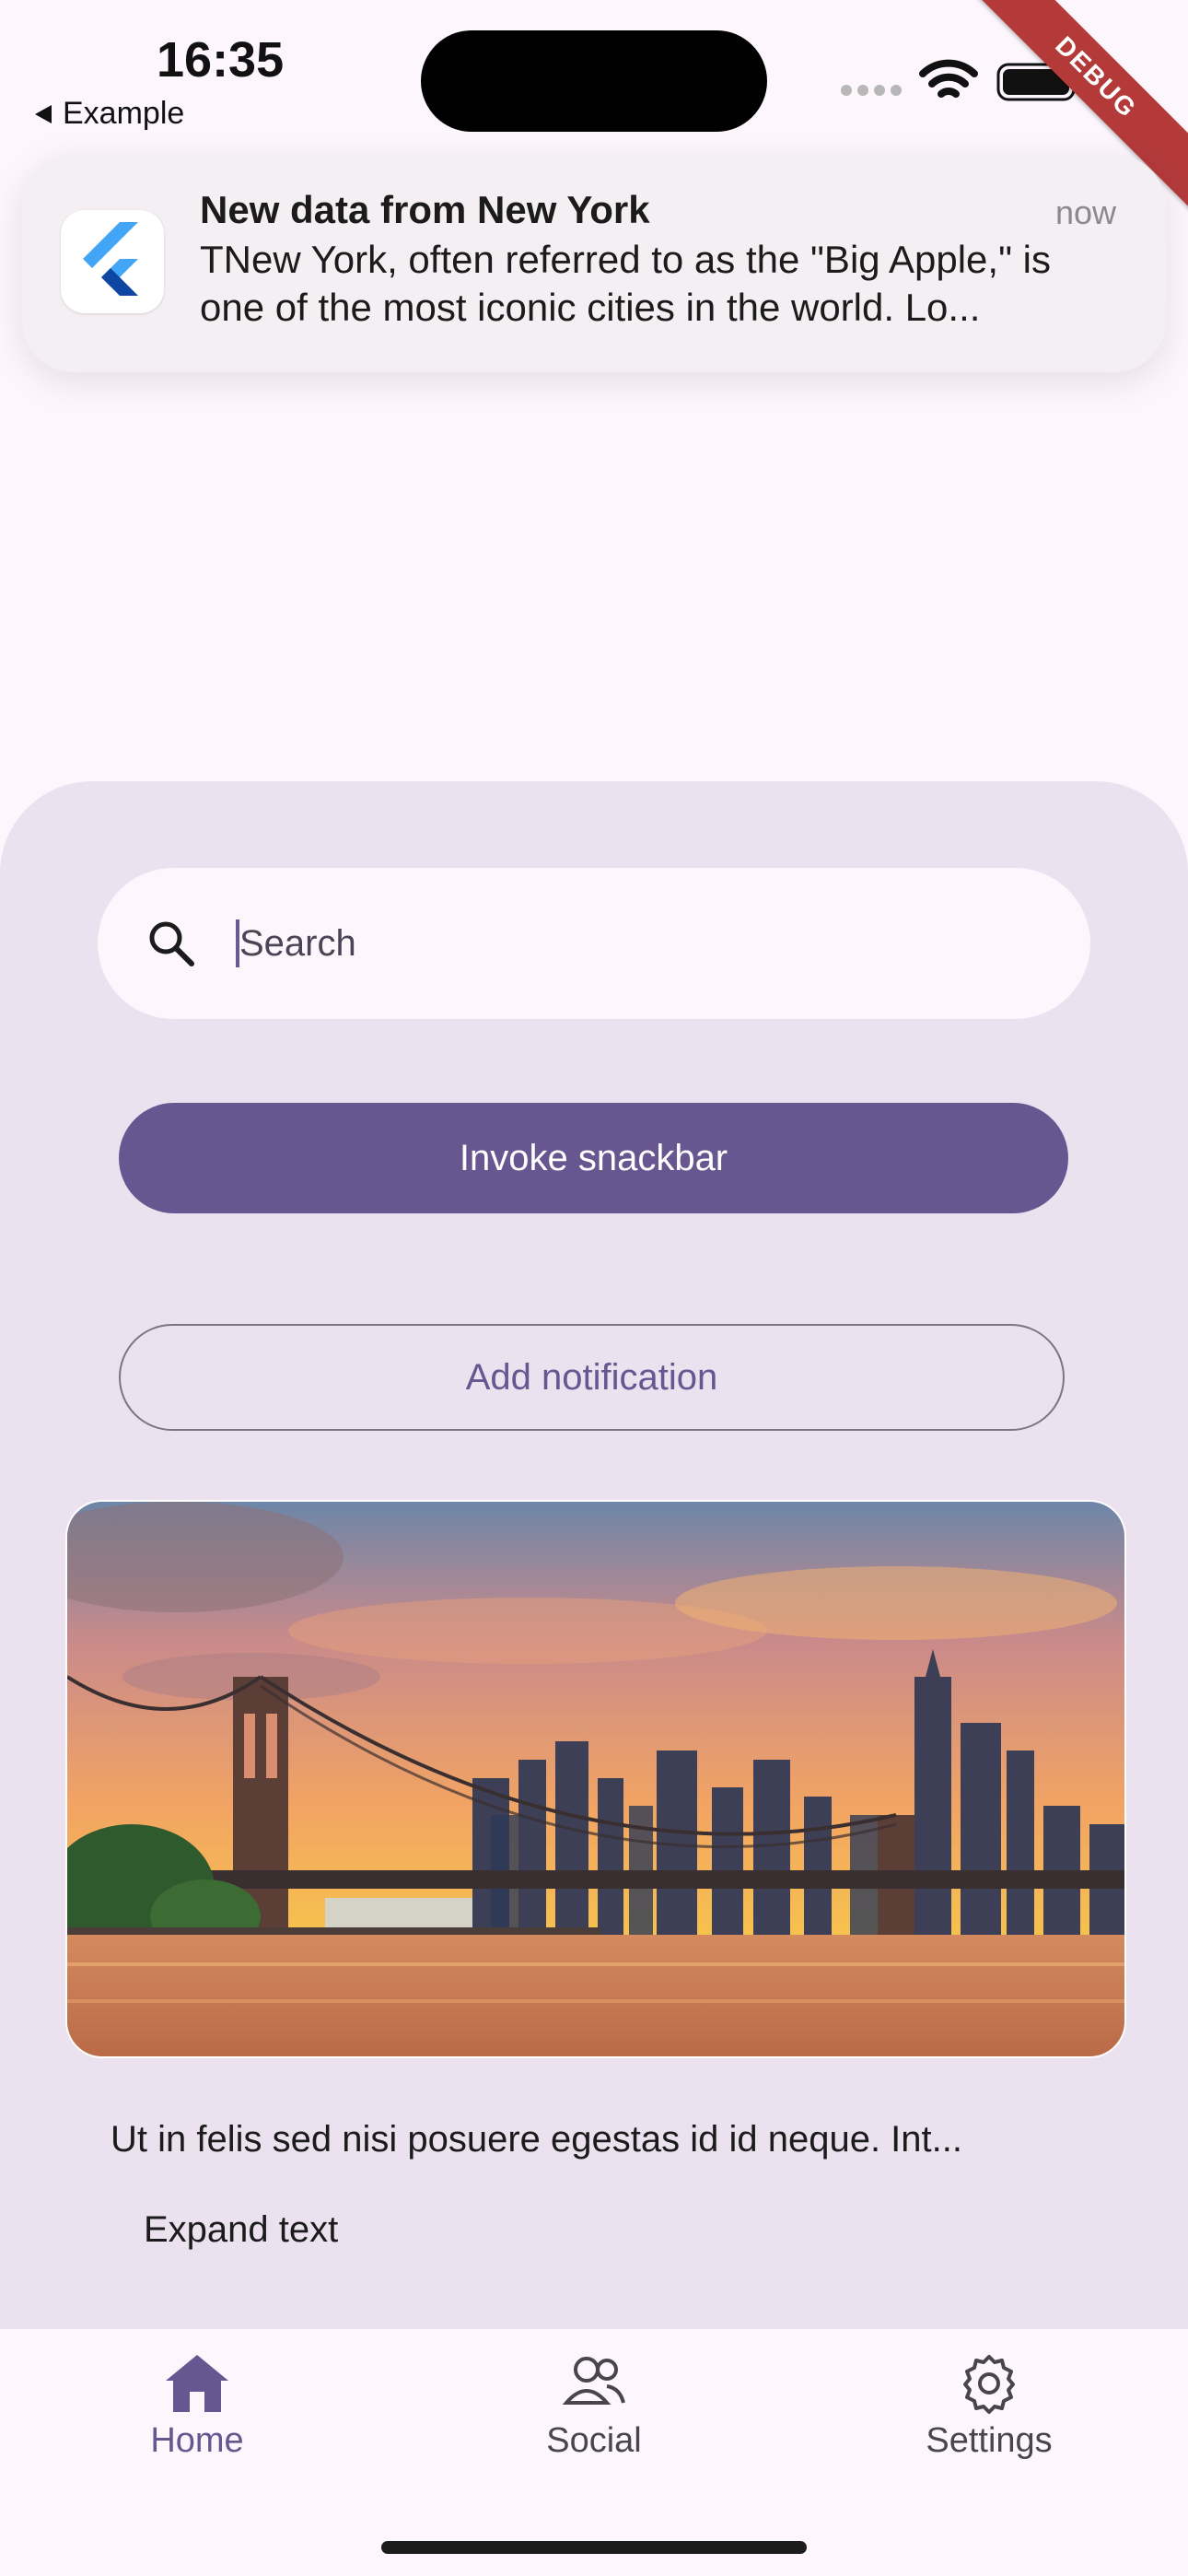 This screenshot has height=2576, width=1188. I want to click on back-app-label: Example, so click(124, 113).